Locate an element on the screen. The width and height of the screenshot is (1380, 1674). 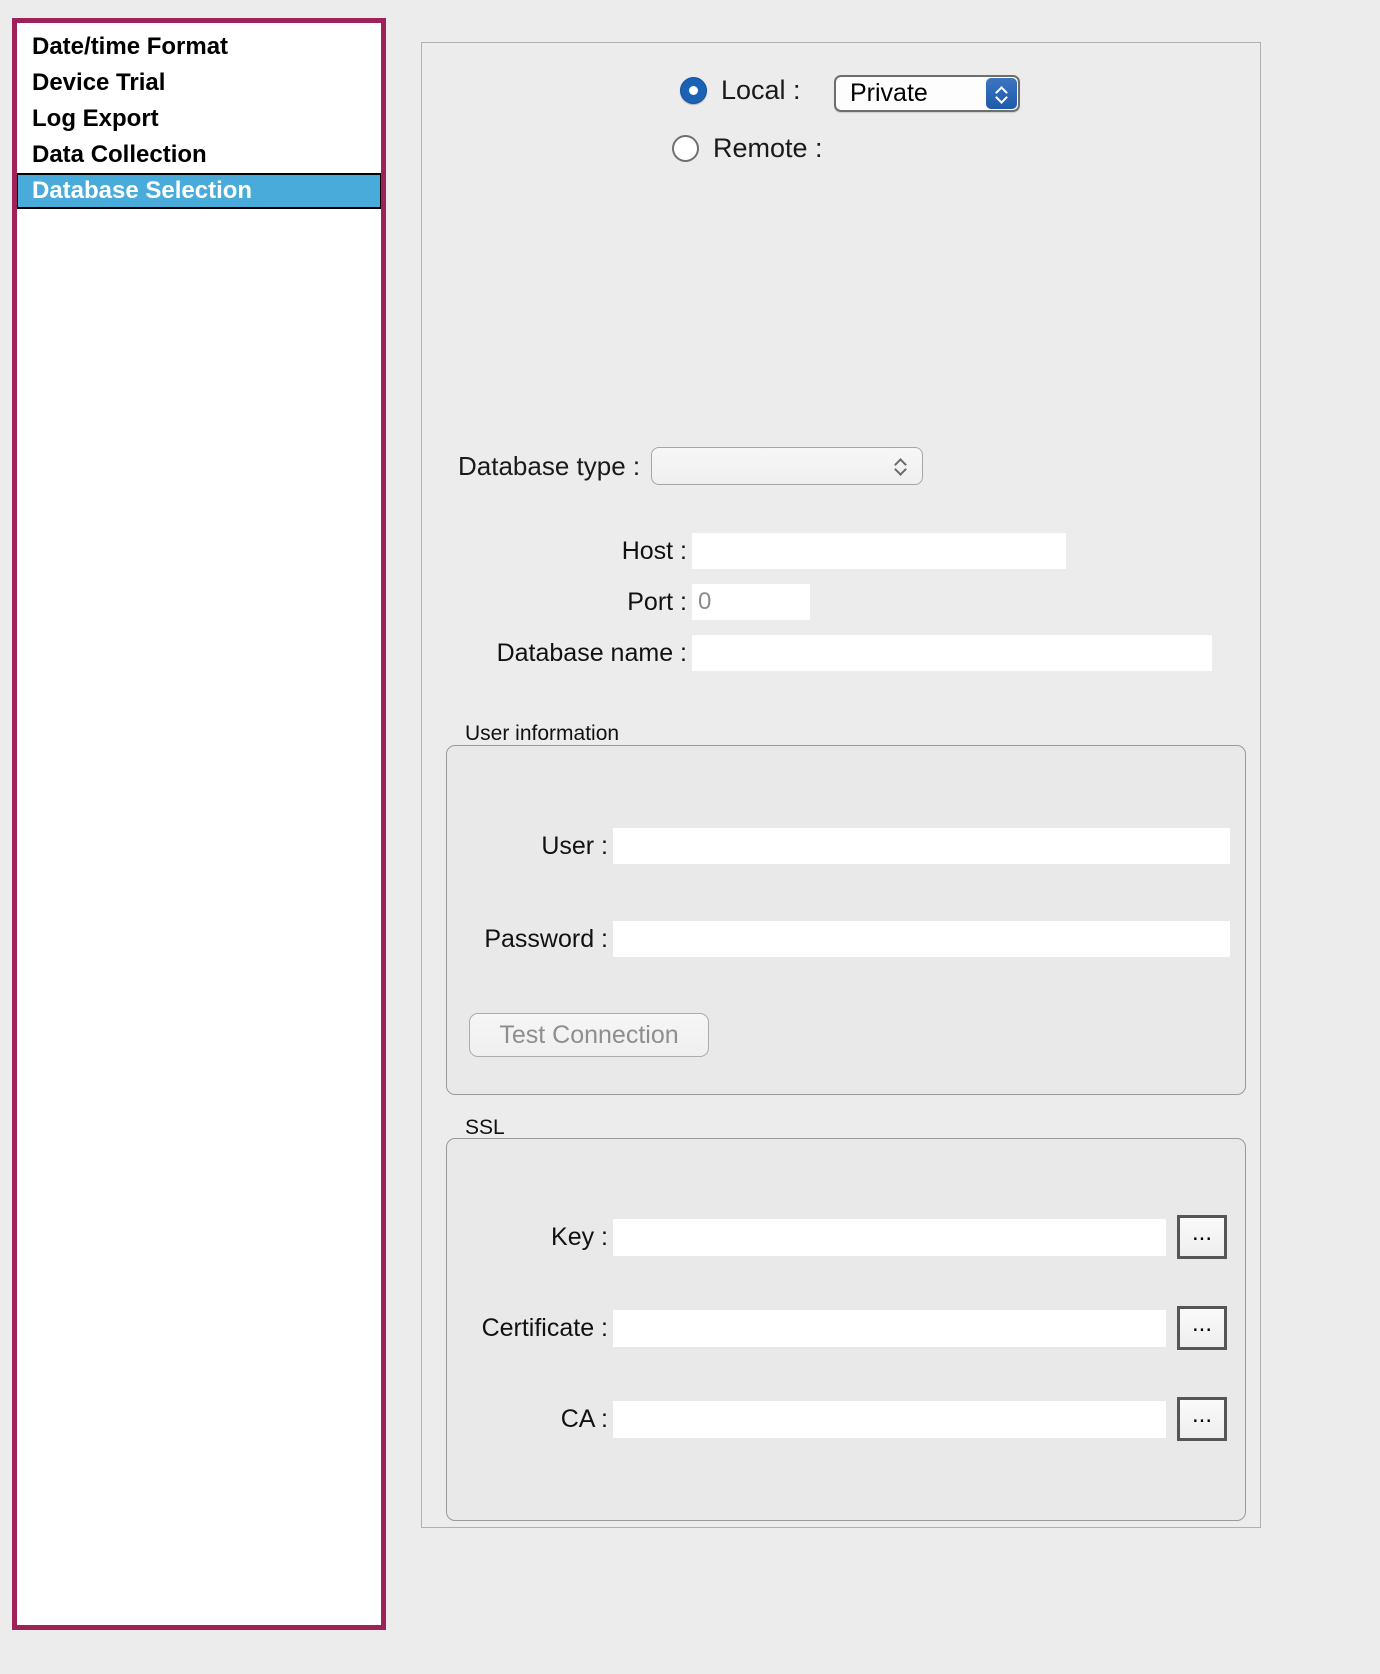
sidebar-item-database-selection: Database Selection is located at coordinates (199, 191).